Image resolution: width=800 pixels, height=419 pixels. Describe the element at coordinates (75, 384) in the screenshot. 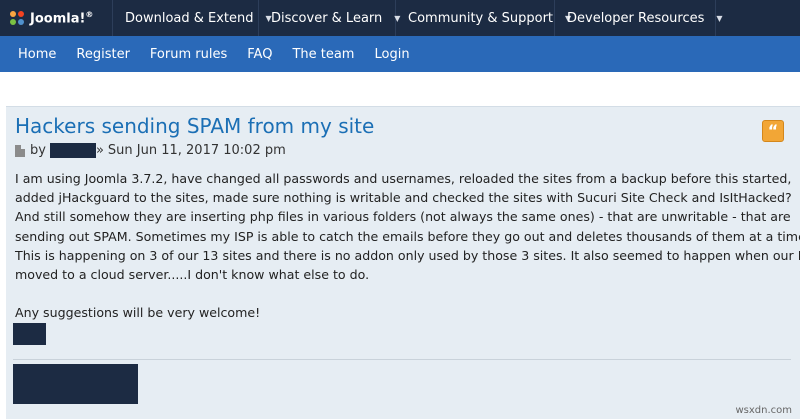

I see `signature-redacted` at that location.